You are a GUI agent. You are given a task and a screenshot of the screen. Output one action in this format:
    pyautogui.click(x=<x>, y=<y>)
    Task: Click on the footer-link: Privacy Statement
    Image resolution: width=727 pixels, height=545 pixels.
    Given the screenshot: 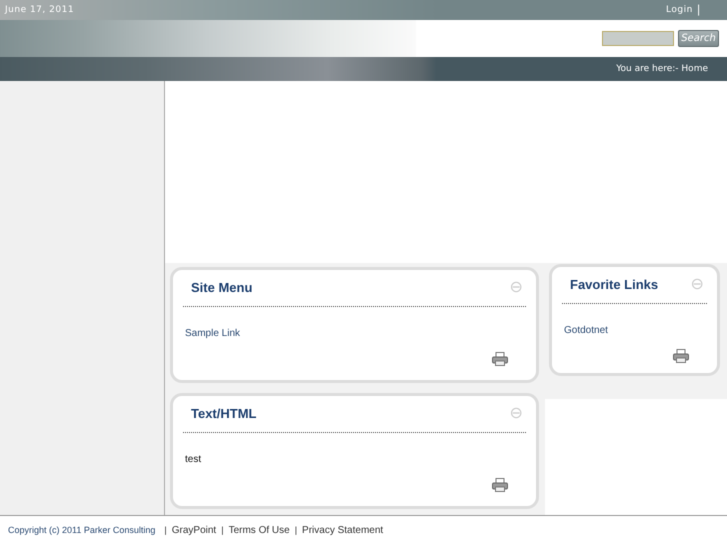 What is the action you would take?
    pyautogui.click(x=343, y=530)
    